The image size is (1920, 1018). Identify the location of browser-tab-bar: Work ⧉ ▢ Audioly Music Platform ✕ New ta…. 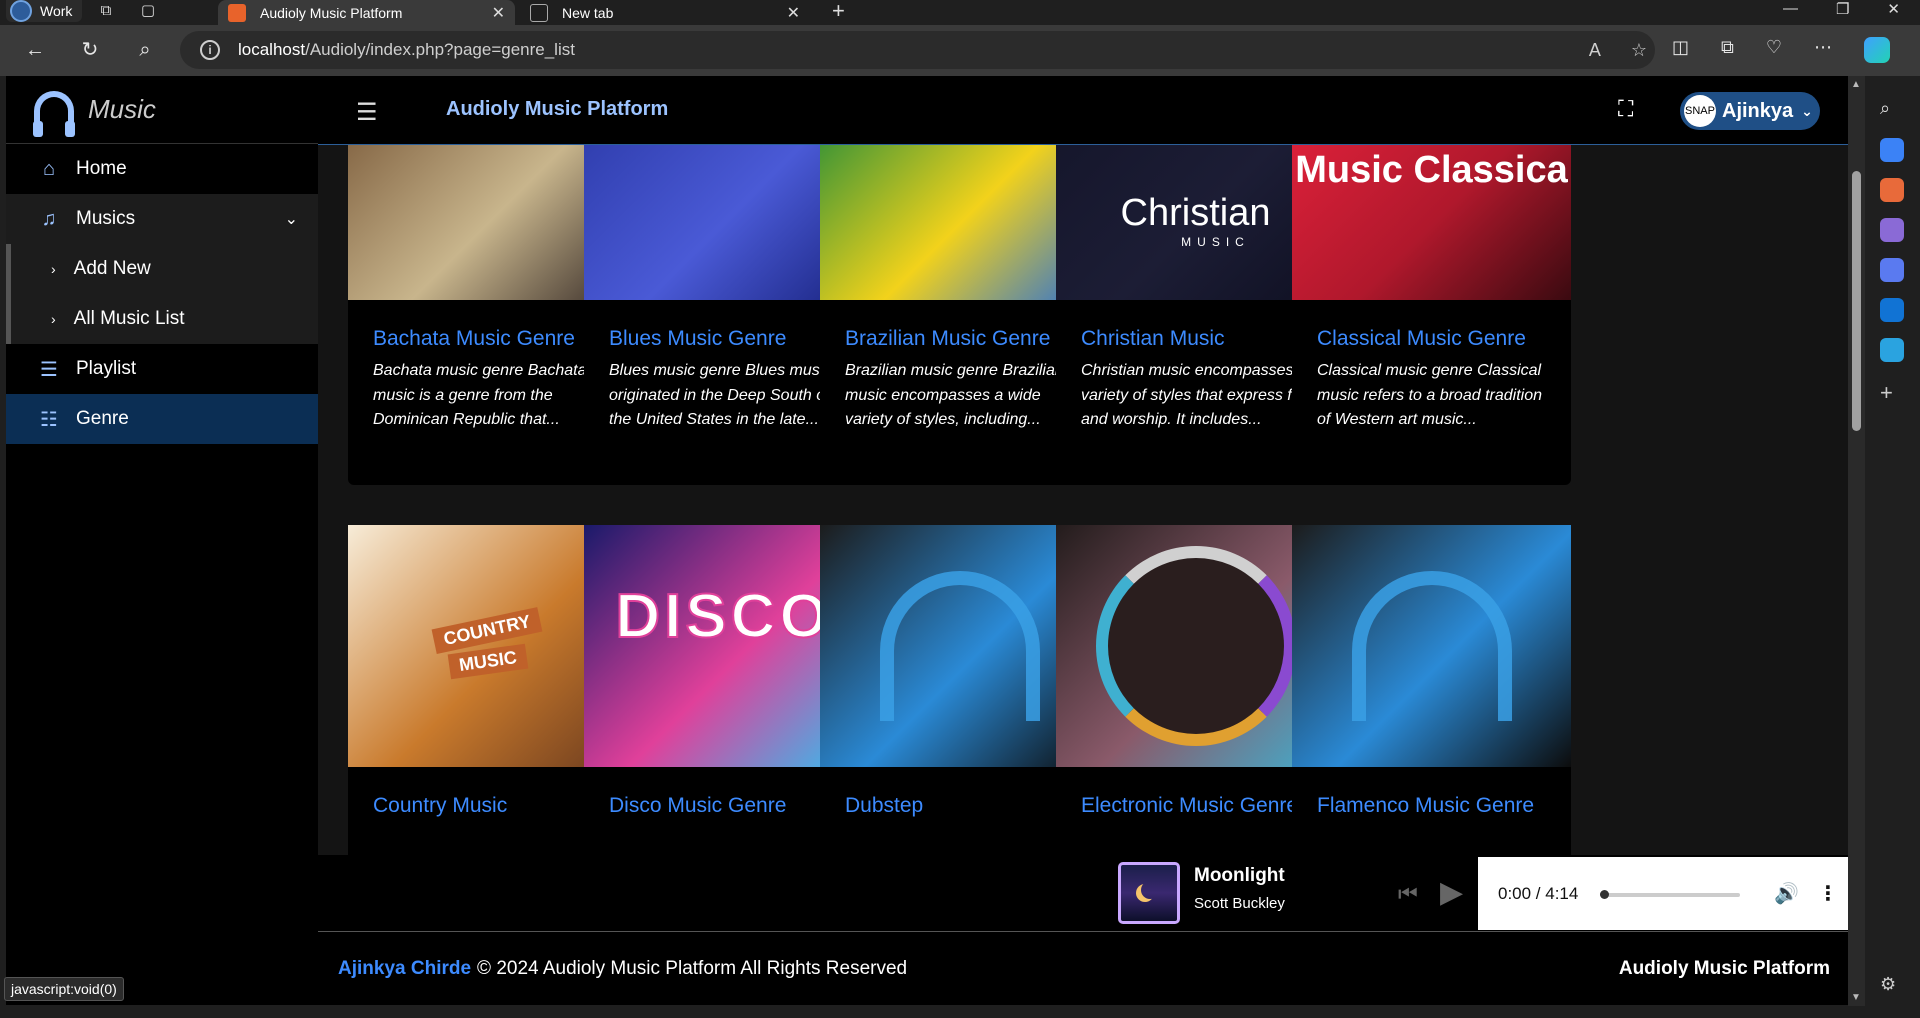
(960, 12).